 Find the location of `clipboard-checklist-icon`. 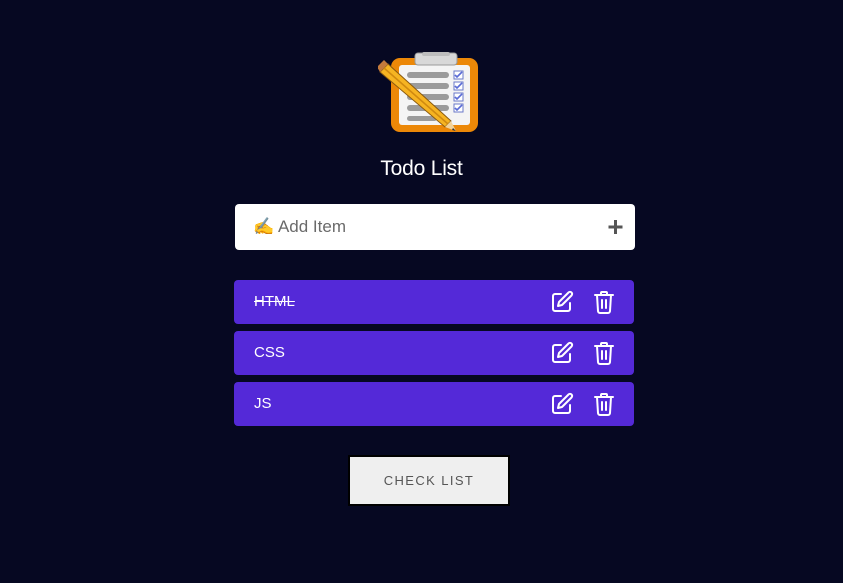

clipboard-checklist-icon is located at coordinates (428, 92).